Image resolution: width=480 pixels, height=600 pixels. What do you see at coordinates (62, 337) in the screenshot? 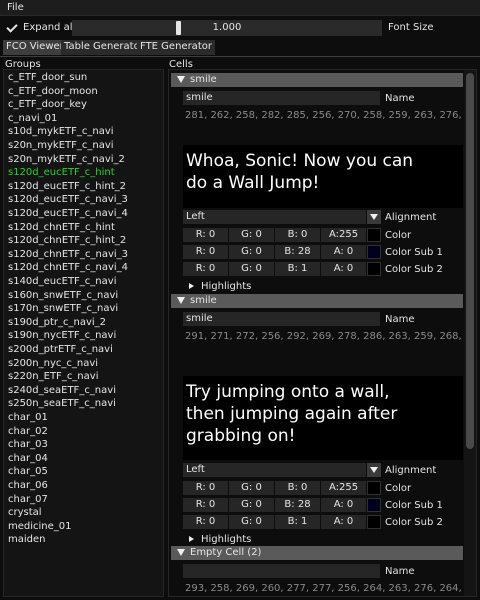
I see `group-item: s190n_nycETF_c_navi` at bounding box center [62, 337].